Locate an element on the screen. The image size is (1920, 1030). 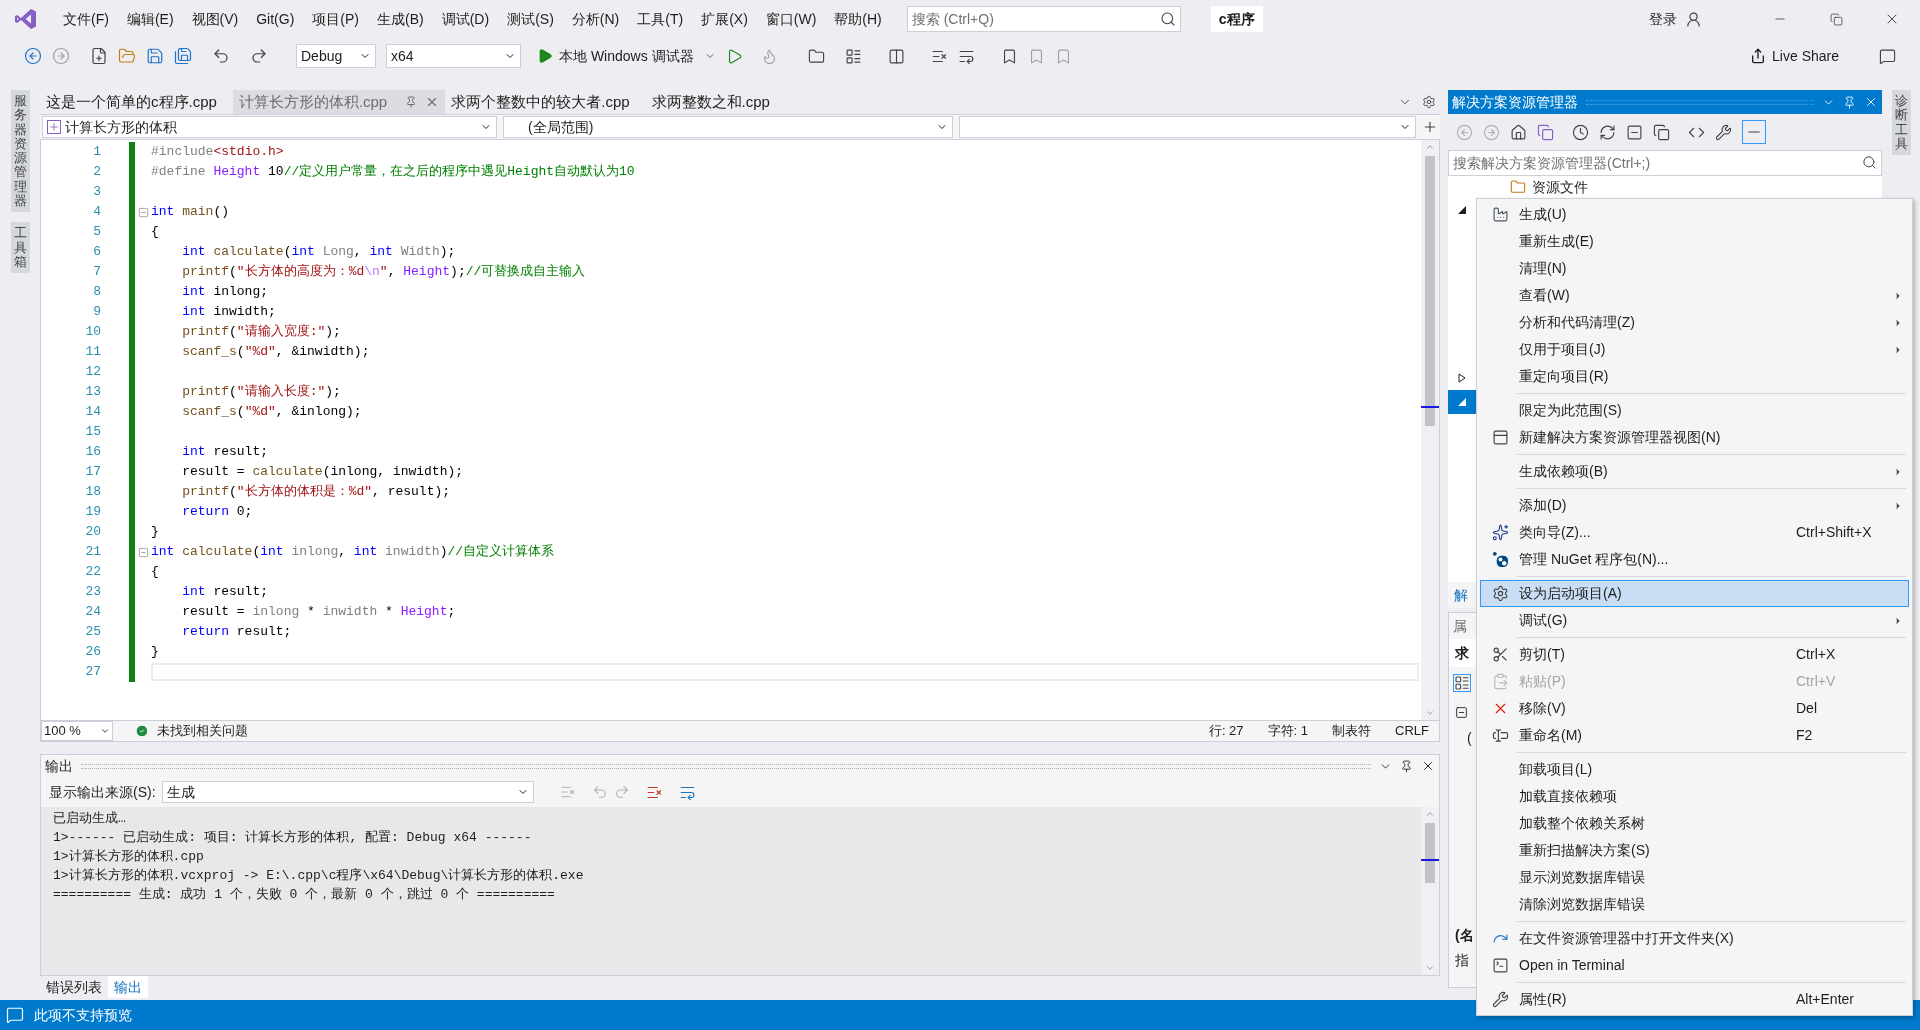
indent-indicator: 制表符 is located at coordinates (1352, 731).